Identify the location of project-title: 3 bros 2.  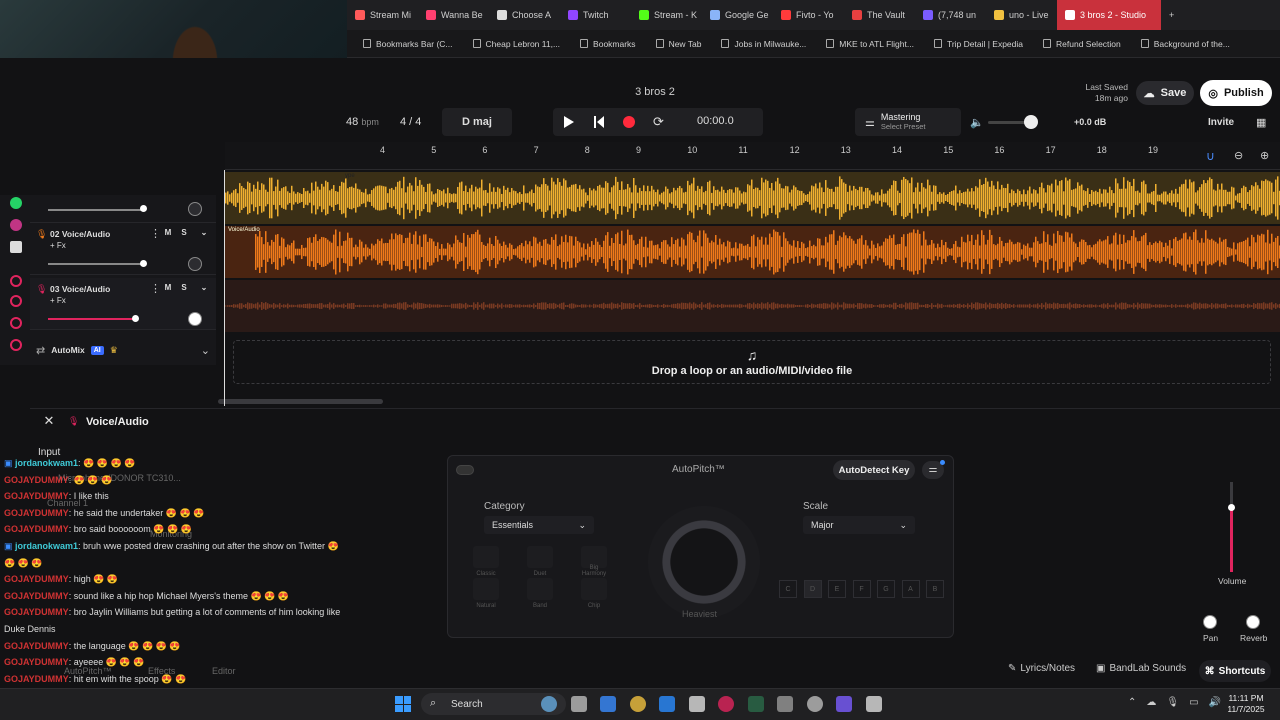
(655, 92).